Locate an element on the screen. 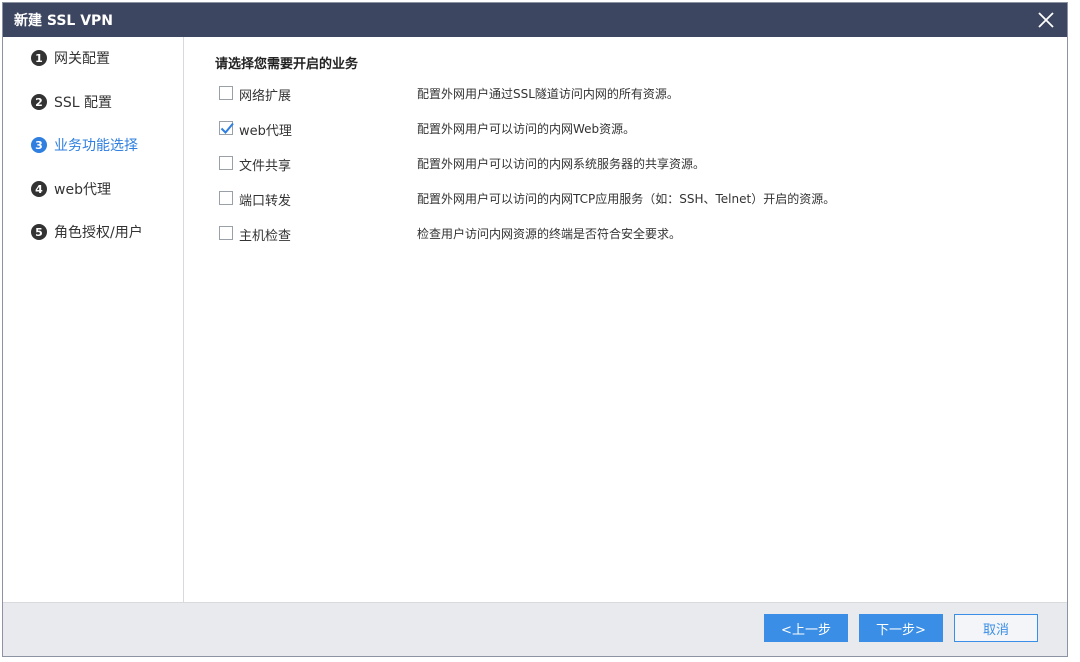  service-row-file-sharing: 文件共享 配置外网用户可以访问的内网系统服务器的共享资源。 is located at coordinates (639, 164).